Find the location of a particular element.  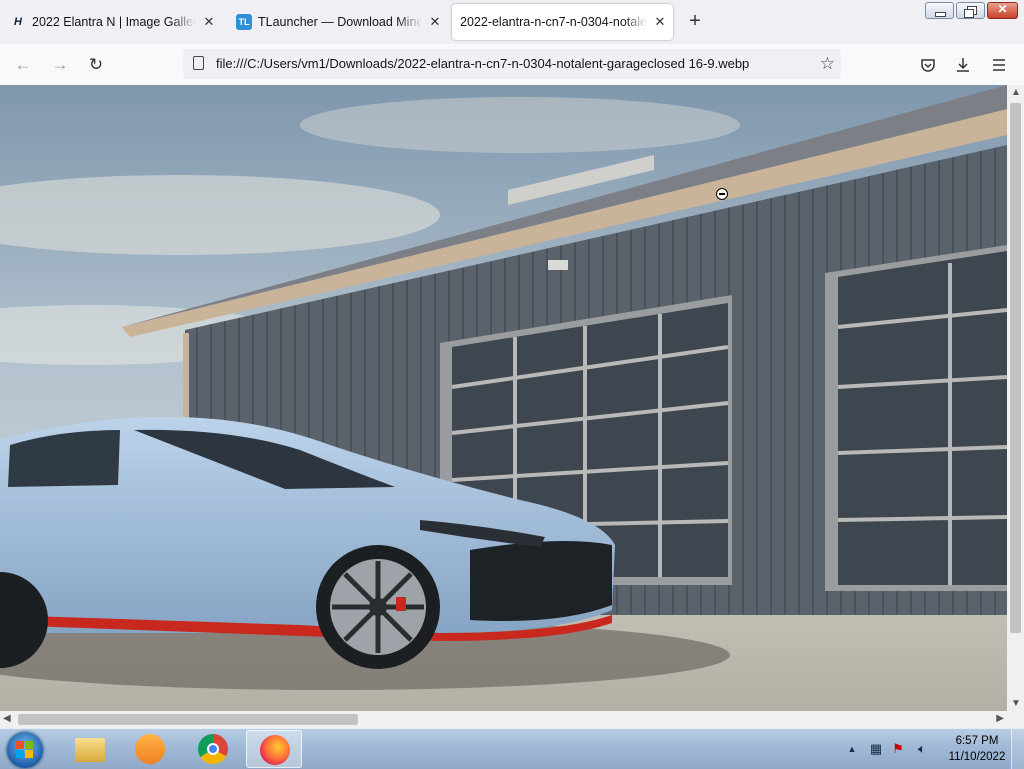

clock-time: 6:57 PM is located at coordinates (977, 741).